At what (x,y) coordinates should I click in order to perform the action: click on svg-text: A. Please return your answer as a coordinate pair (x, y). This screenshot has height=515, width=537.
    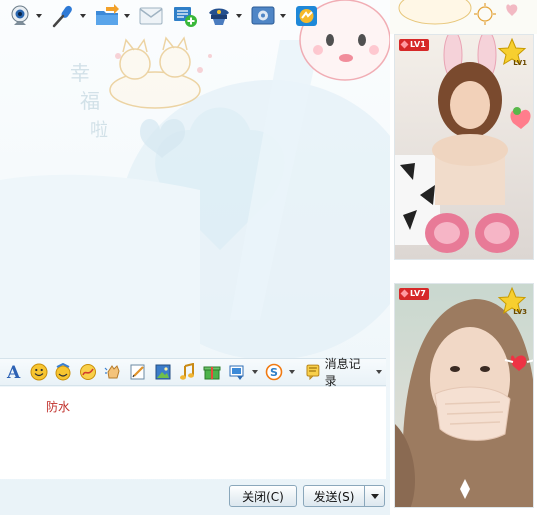
    Looking at the image, I should click on (13, 372).